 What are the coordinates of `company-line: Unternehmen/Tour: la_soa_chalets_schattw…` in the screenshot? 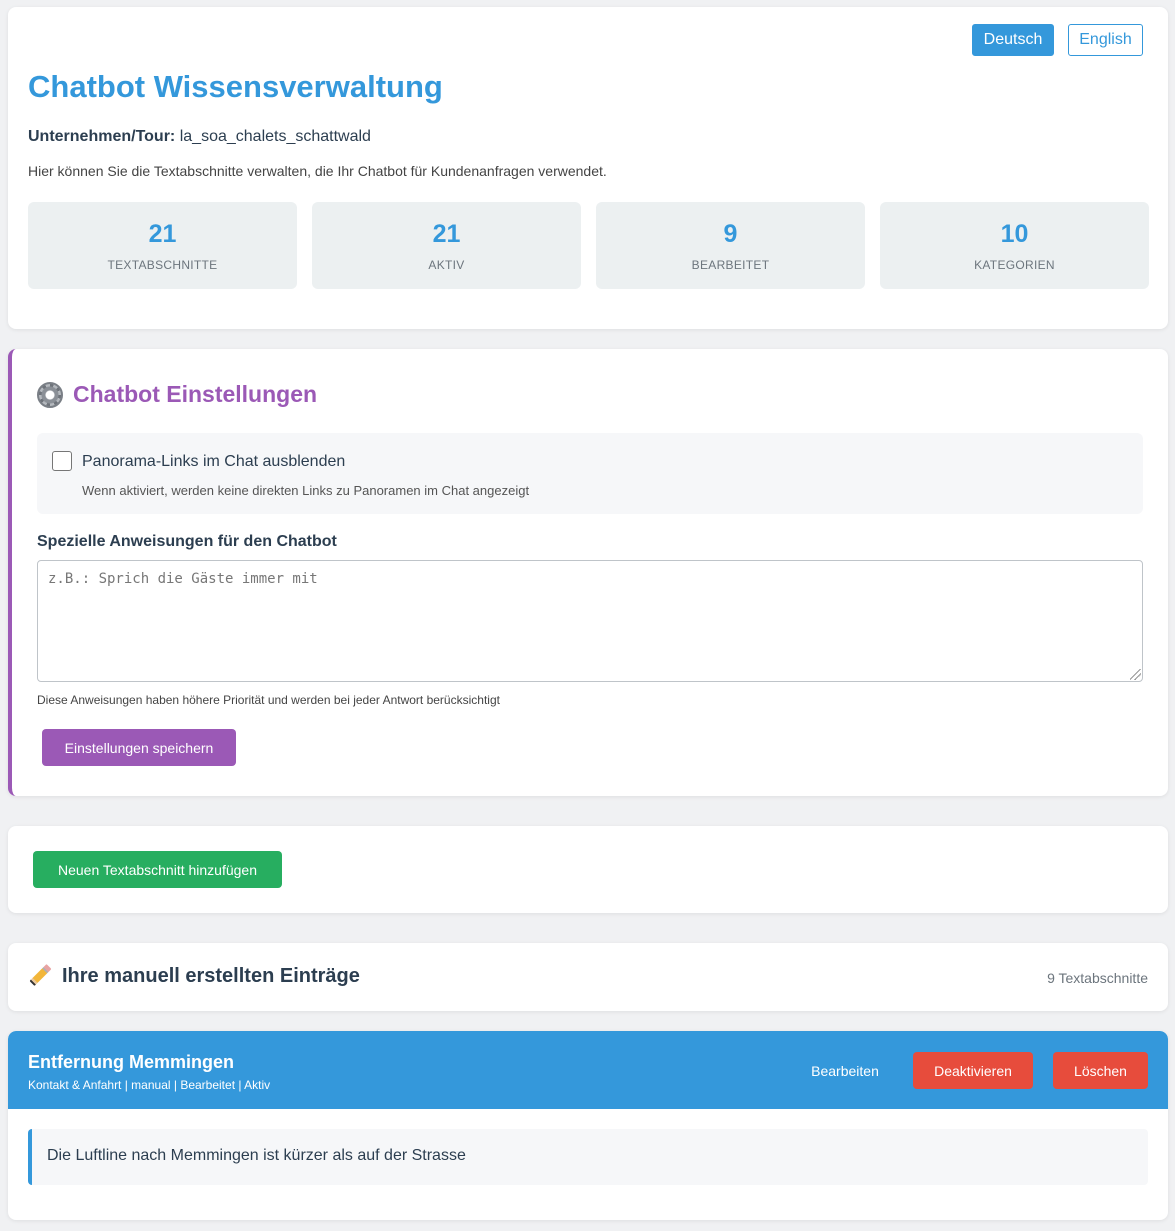 It's located at (199, 137).